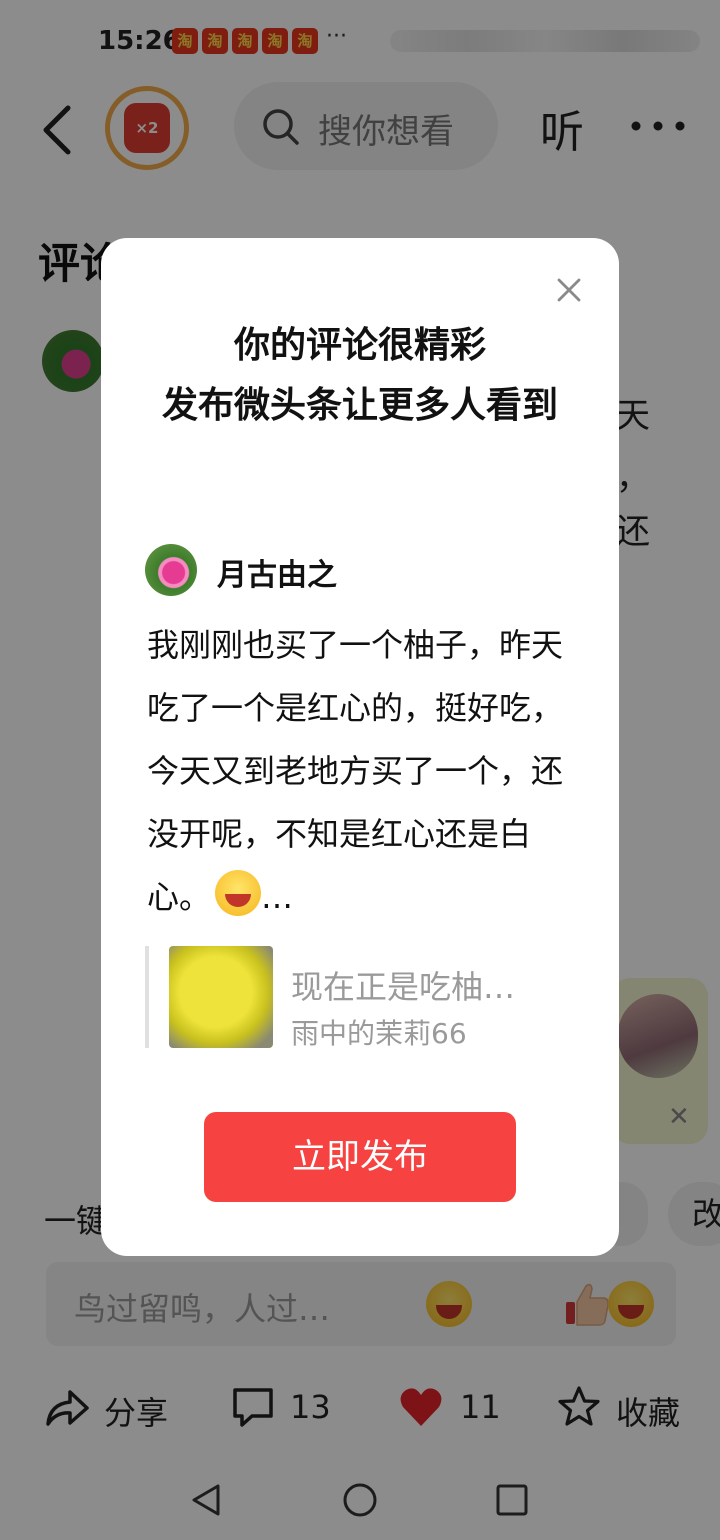 The image size is (720, 1540). What do you see at coordinates (359, 375) in the screenshot?
I see `dialog-title: 你的评论很精彩 发布微头条让更多人看到` at bounding box center [359, 375].